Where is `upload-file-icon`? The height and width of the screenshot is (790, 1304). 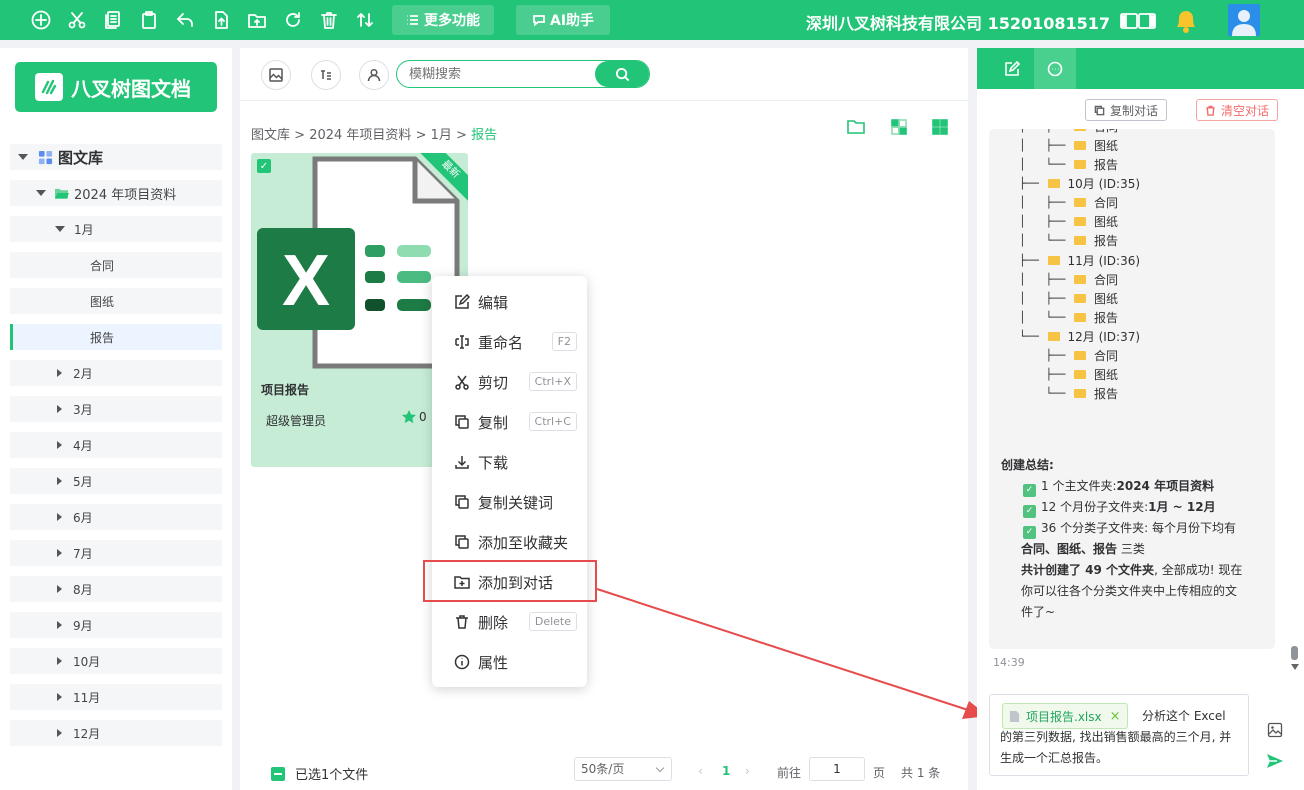 upload-file-icon is located at coordinates (221, 20).